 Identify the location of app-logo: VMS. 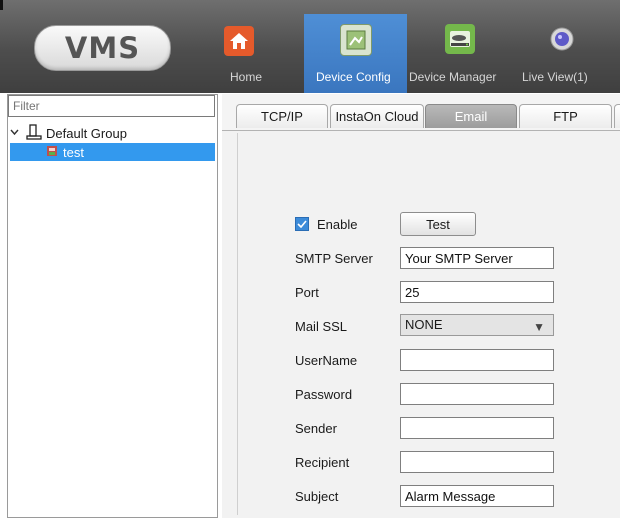
(102, 48).